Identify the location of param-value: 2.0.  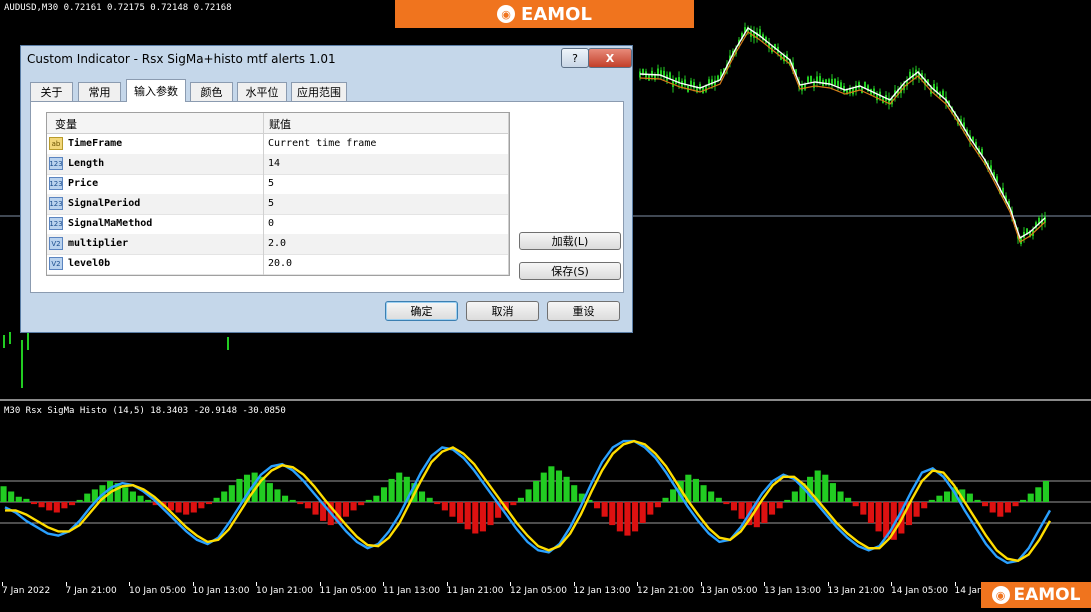
(277, 243).